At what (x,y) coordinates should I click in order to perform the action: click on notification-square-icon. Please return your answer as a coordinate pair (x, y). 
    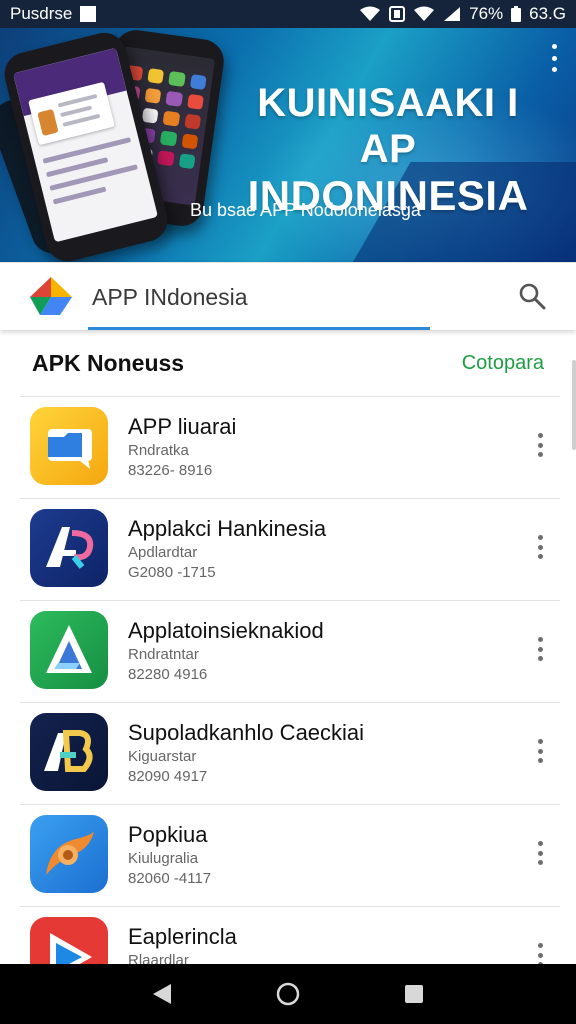
    Looking at the image, I should click on (88, 14).